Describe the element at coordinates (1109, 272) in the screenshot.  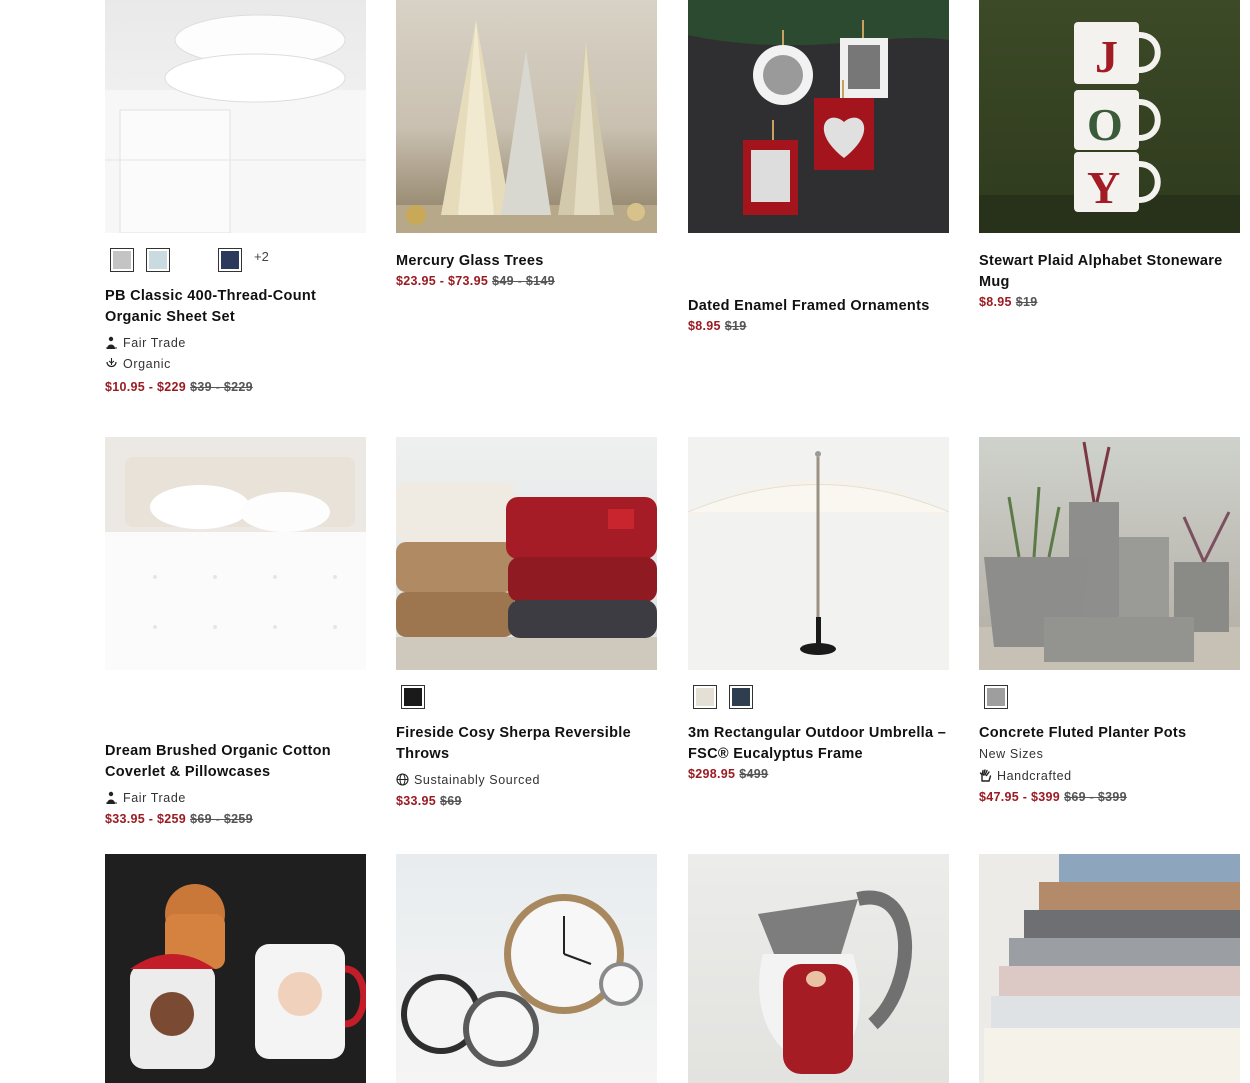
I see `product-title: Stewart Plaid Alphabet Stoneware Mug` at that location.